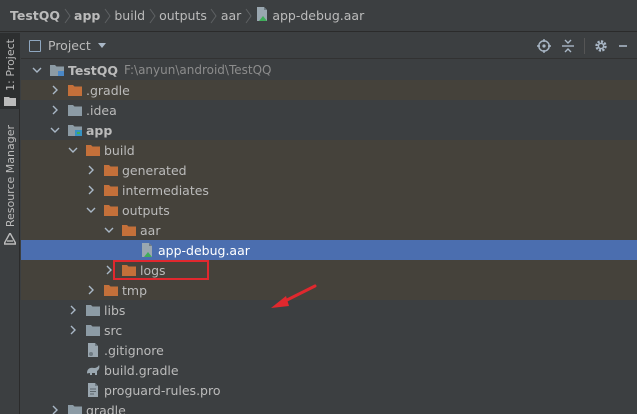  What do you see at coordinates (625, 46) in the screenshot?
I see `hide-icon` at bounding box center [625, 46].